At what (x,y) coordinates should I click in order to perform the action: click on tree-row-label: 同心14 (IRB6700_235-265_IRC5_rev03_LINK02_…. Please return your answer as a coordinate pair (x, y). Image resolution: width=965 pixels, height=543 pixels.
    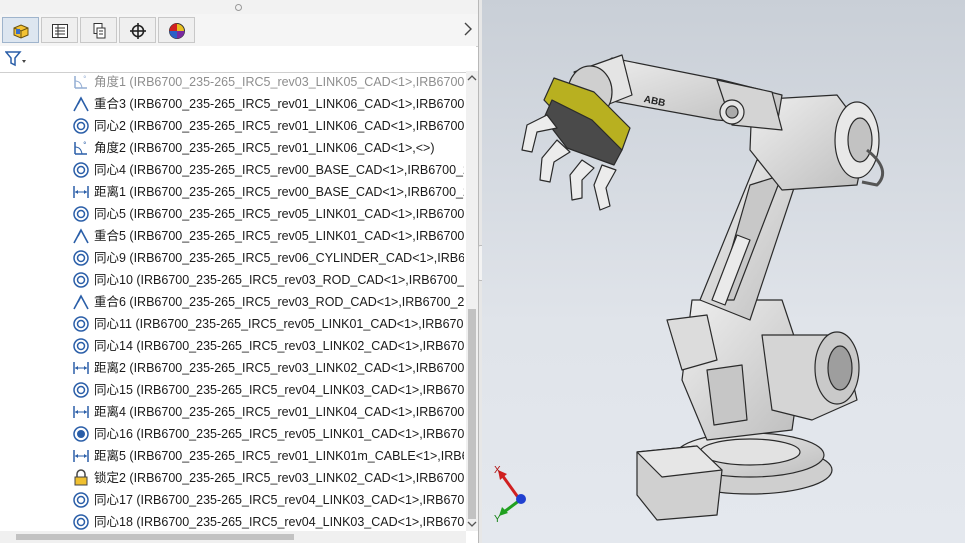
    Looking at the image, I should click on (279, 346).